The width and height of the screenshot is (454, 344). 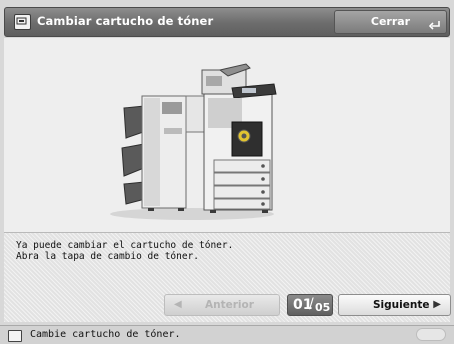 I want to click on status-monitor-button, so click(x=431, y=334).